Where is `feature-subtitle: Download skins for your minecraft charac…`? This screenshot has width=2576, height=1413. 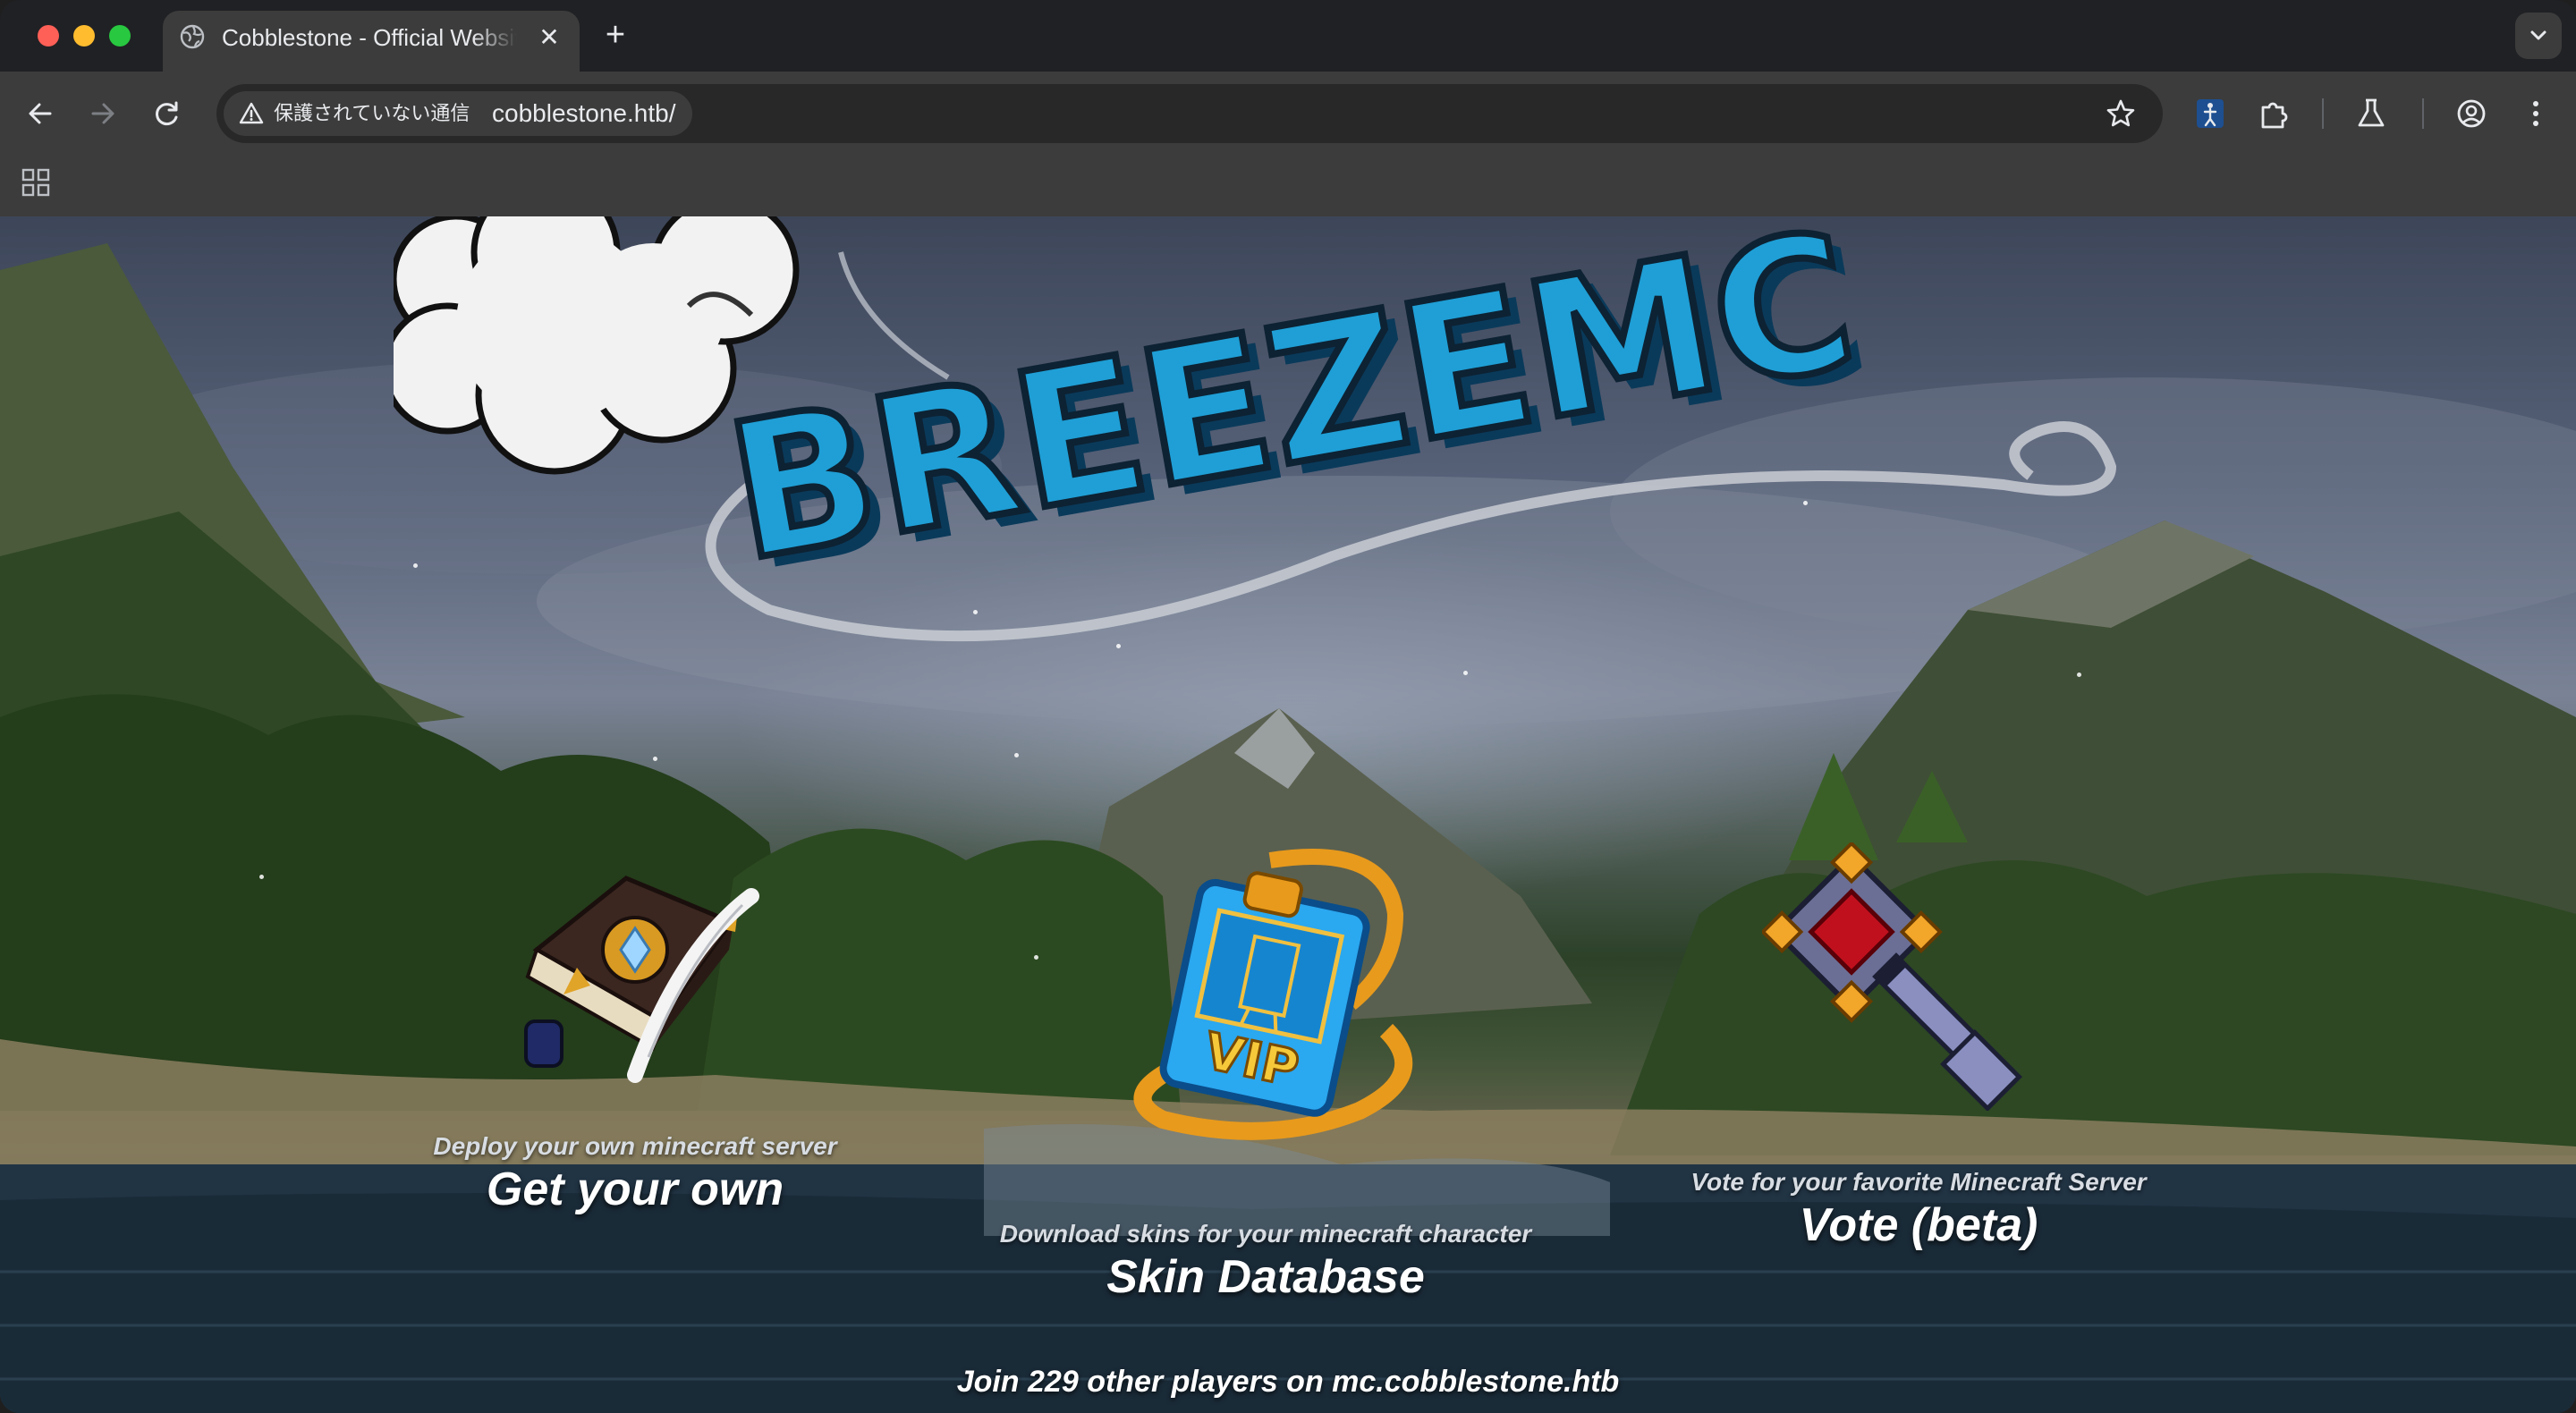 feature-subtitle: Download skins for your minecraft charac… is located at coordinates (1265, 1234).